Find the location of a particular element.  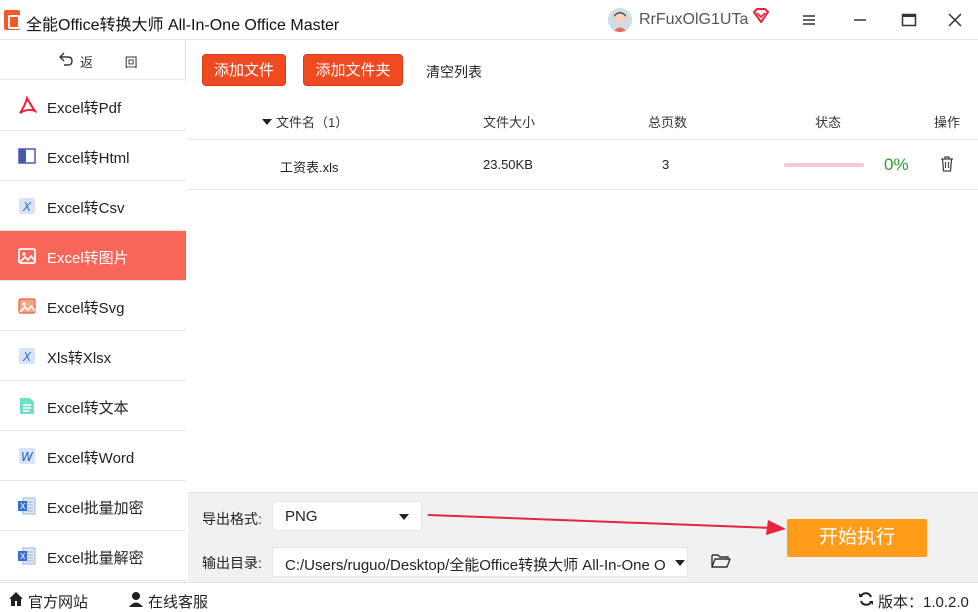

xlsx-icon: X is located at coordinates (27, 356).